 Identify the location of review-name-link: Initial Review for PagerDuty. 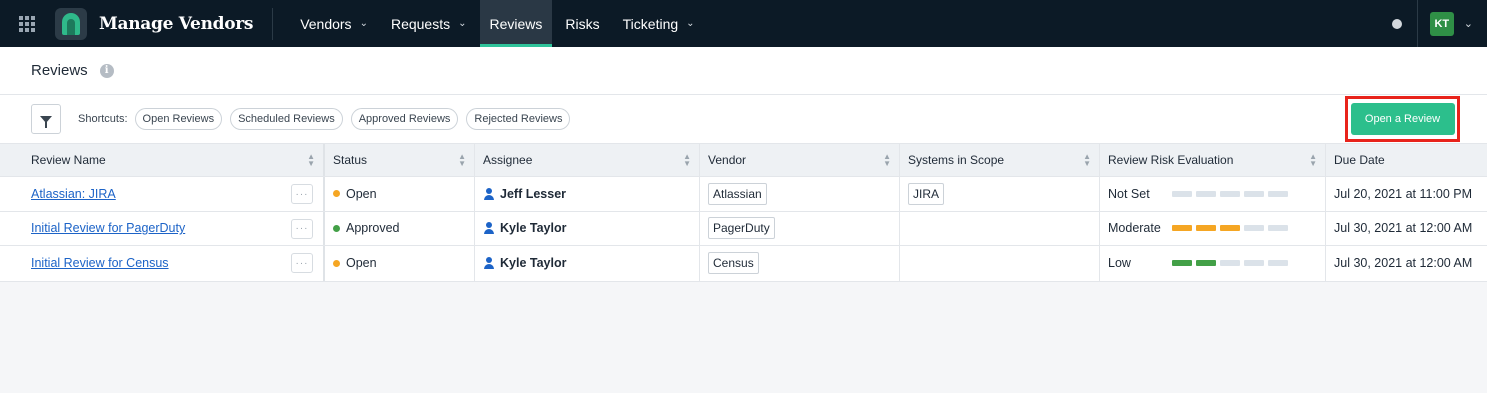
(108, 228).